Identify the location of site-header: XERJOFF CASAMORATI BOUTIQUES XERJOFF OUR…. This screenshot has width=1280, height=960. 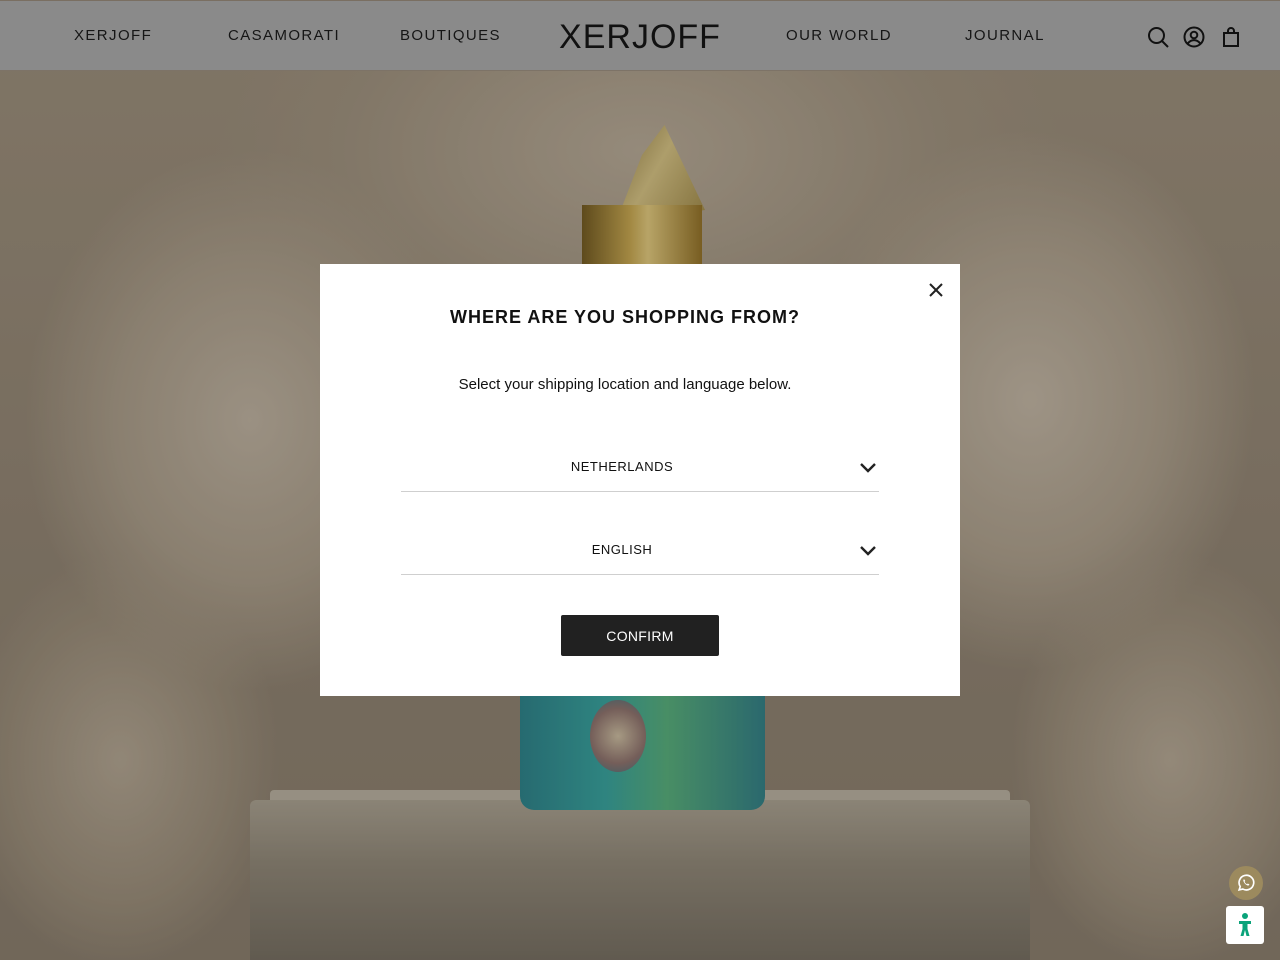
(640, 35).